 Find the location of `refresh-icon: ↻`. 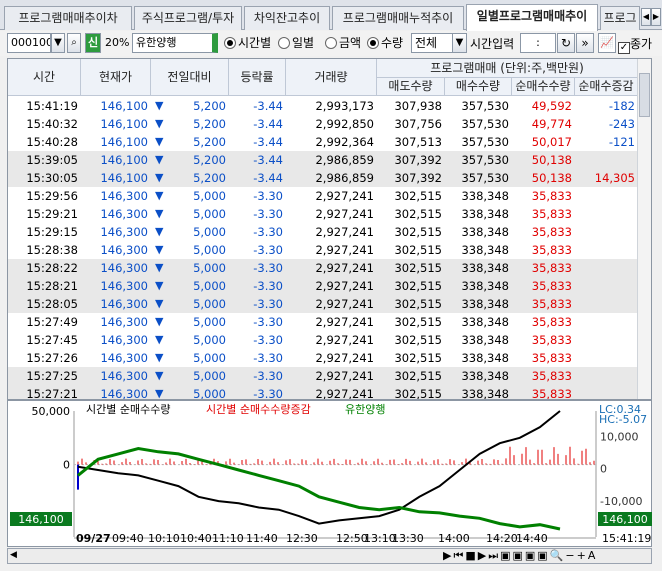

refresh-icon: ↻ is located at coordinates (566, 43).